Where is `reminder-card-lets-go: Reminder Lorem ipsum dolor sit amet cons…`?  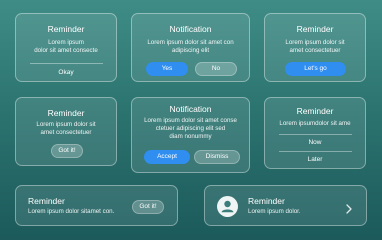
reminder-card-lets-go: Reminder Lorem ipsum dolor sit amet cons… is located at coordinates (315, 47).